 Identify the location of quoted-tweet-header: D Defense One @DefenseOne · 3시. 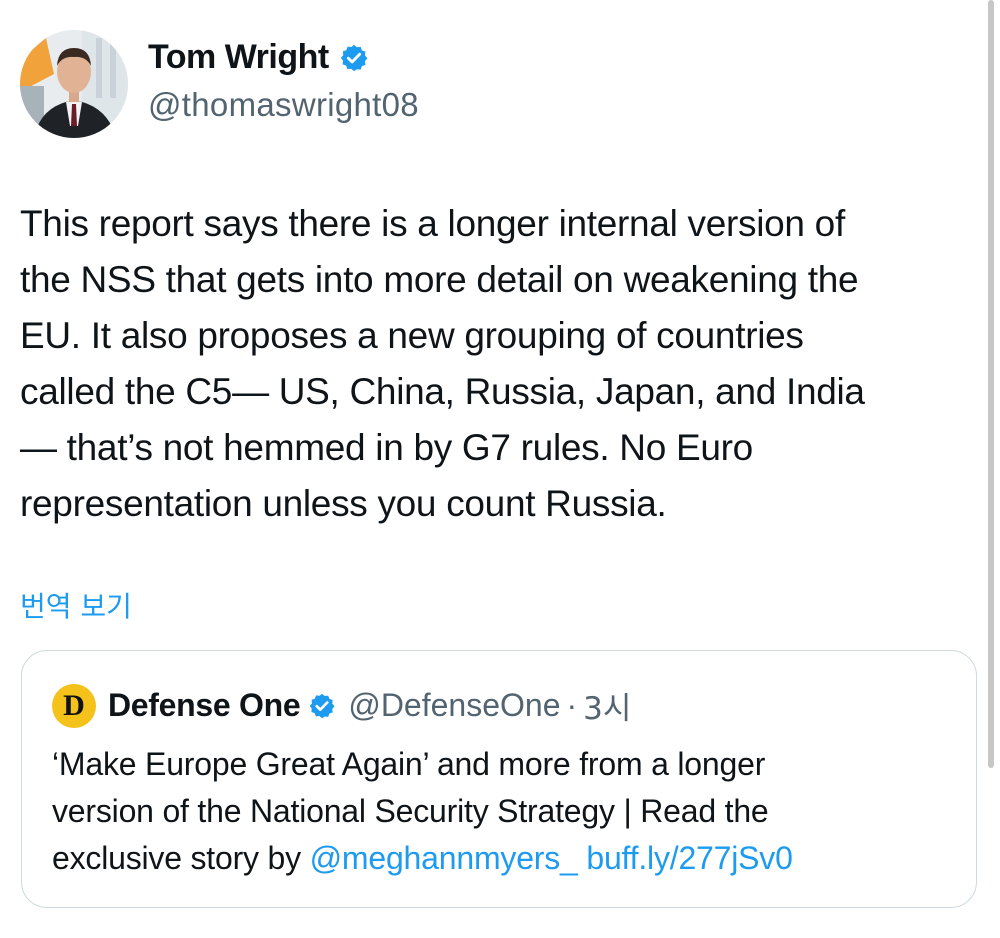
(341, 705).